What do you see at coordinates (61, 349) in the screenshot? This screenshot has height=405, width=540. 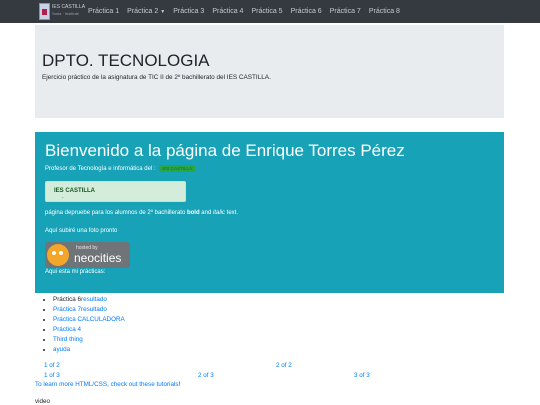 I see `list-item-link: ayuda` at bounding box center [61, 349].